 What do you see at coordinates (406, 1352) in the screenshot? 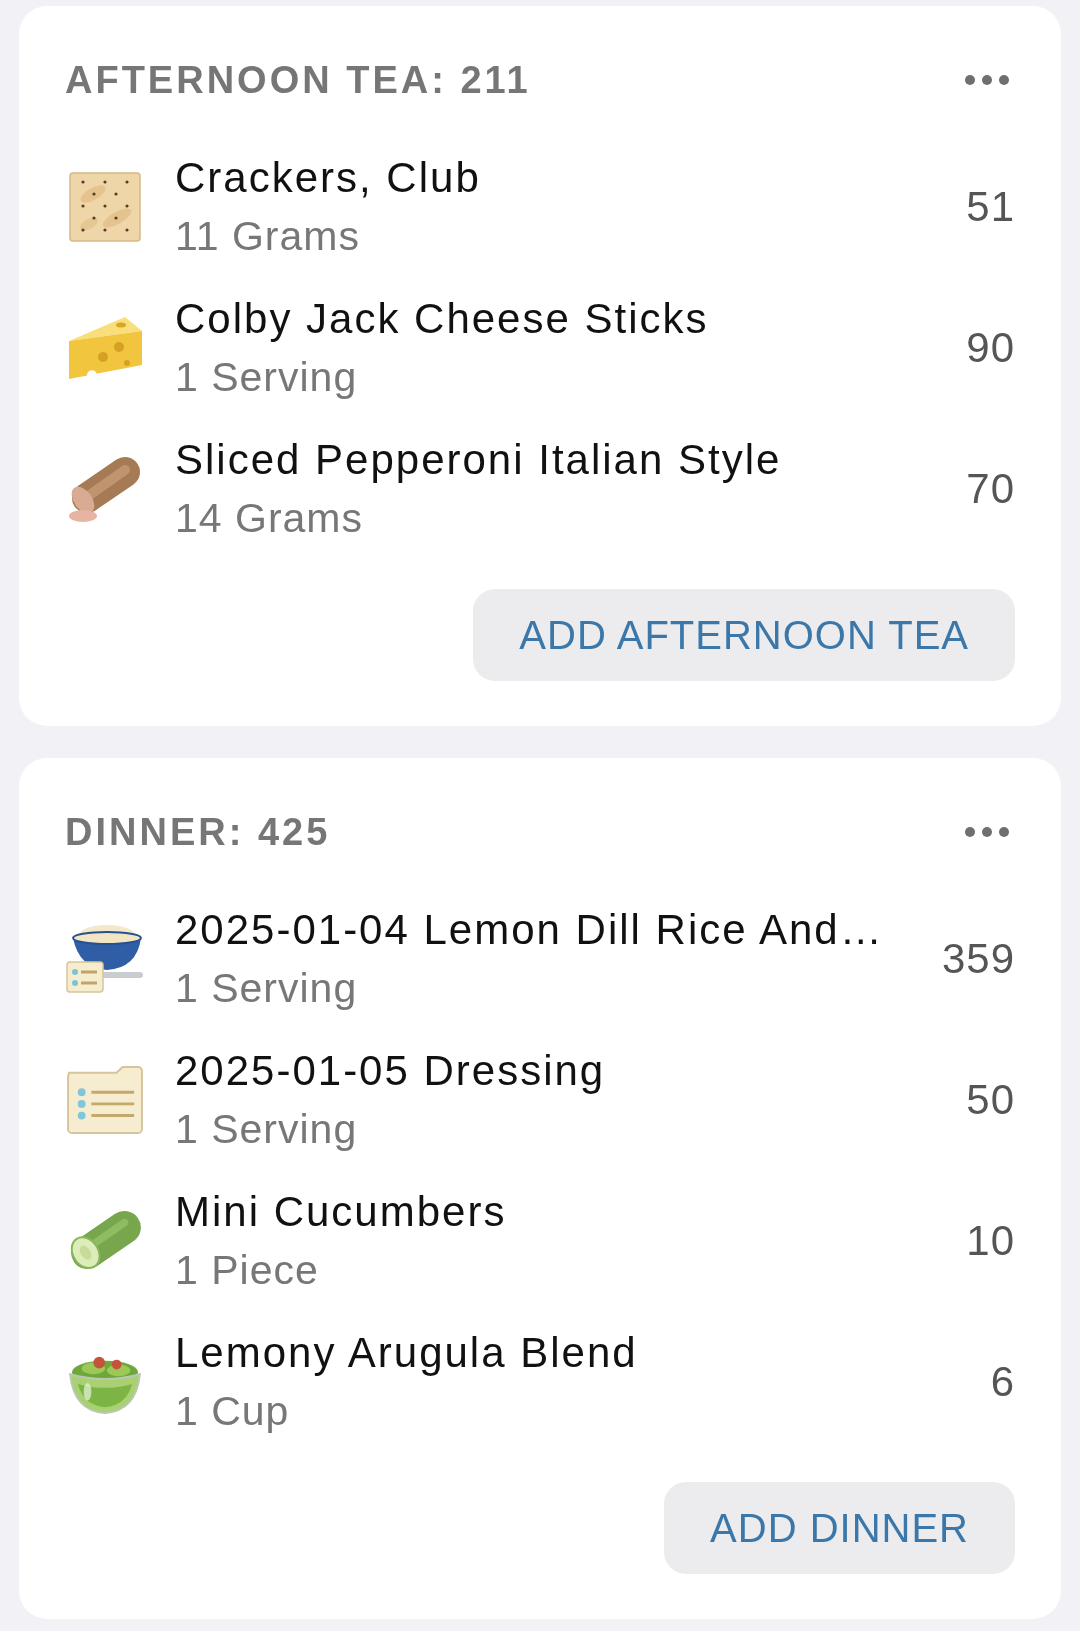
I see `food-name: Lemony Arugula Blend` at bounding box center [406, 1352].